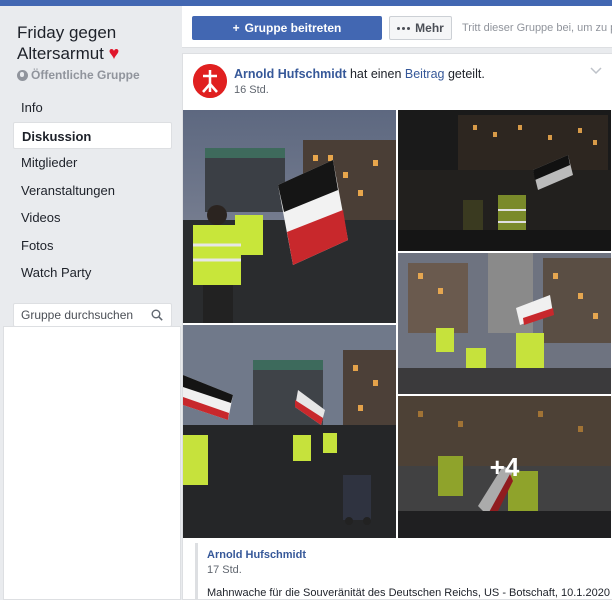  I want to click on avatar-logo-icon, so click(210, 81).